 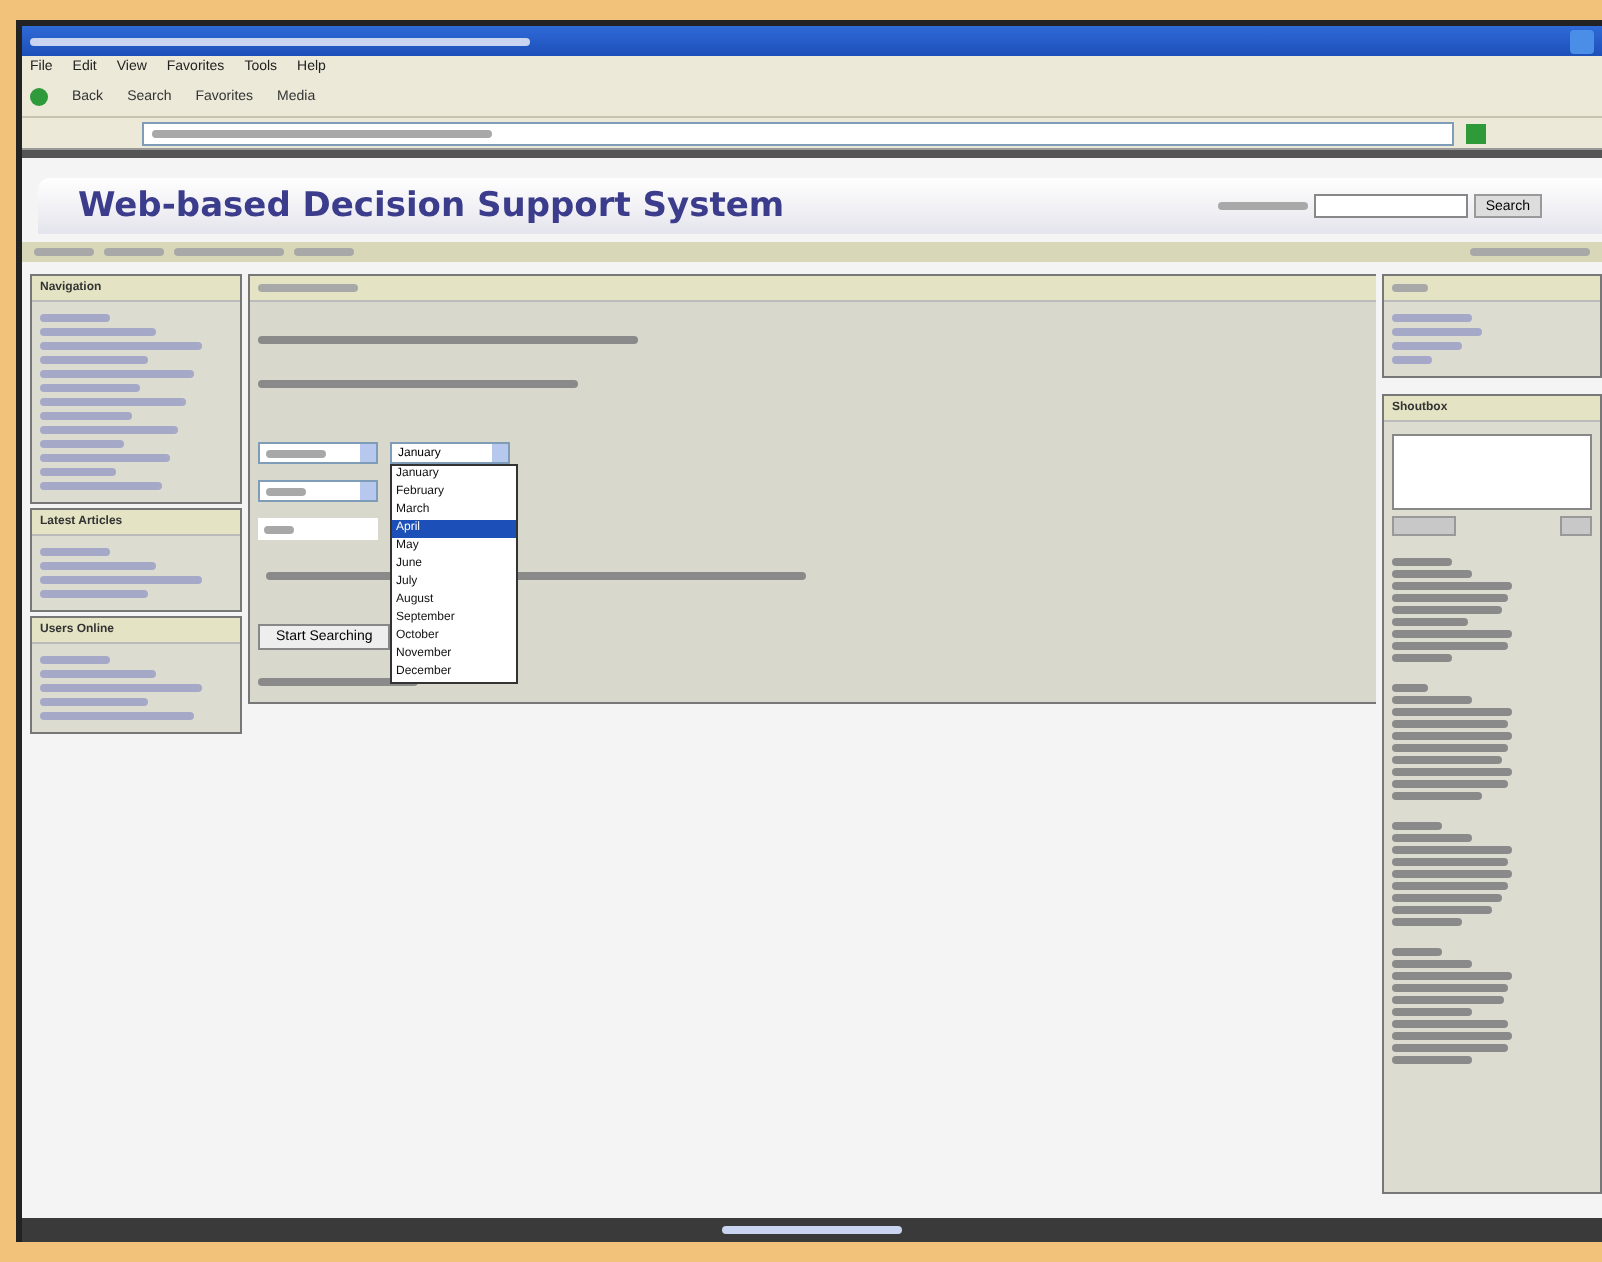 I want to click on address-field, so click(x=798, y=133).